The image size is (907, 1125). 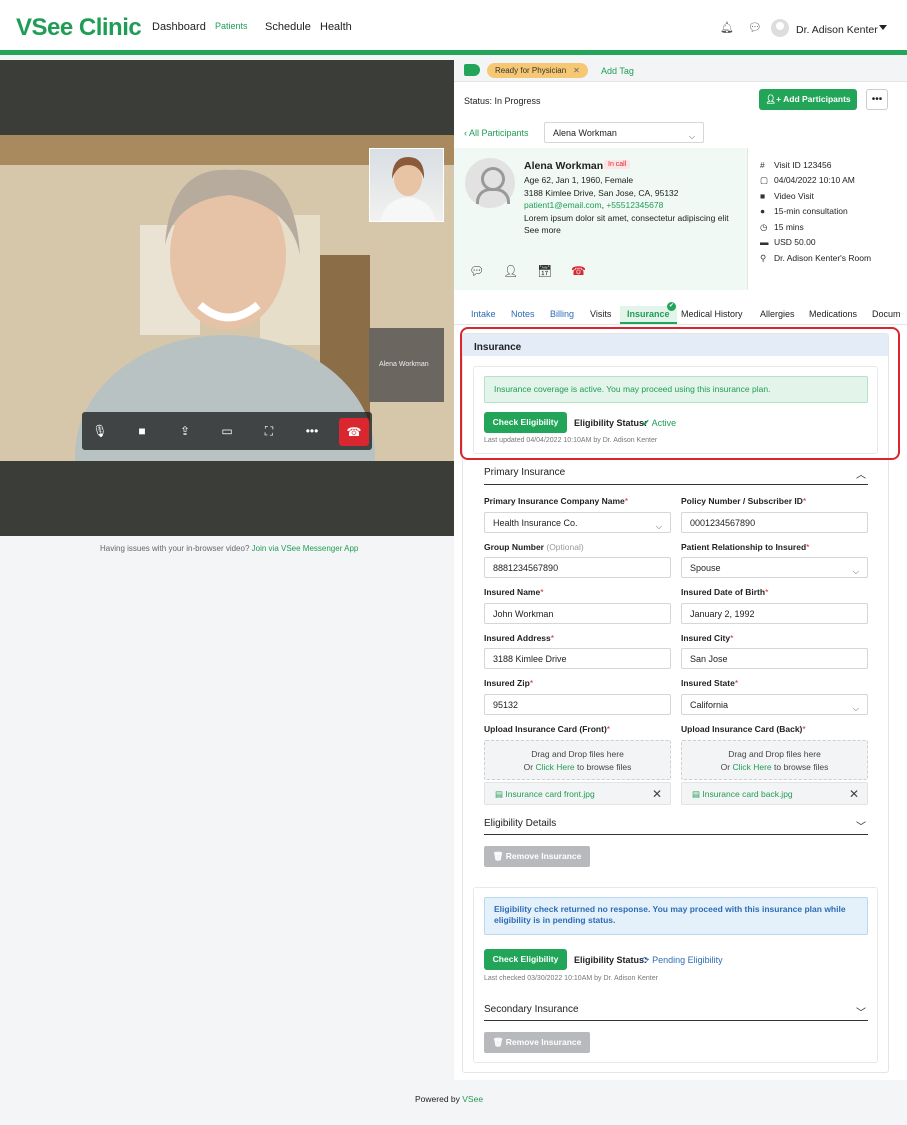 I want to click on visit-price: ▬ USD 50.00, so click(x=788, y=242).